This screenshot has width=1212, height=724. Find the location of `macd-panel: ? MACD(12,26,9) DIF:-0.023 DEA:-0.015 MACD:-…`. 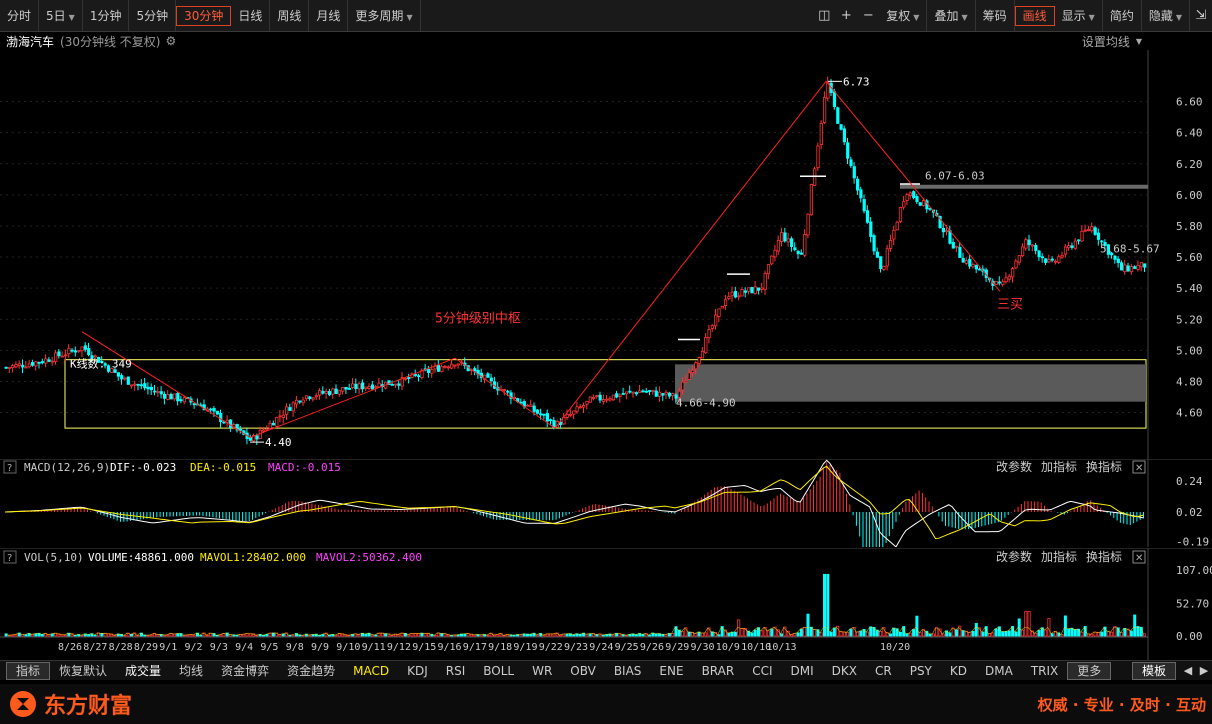

macd-panel: ? MACD(12,26,9) DIF:-0.023 DEA:-0.015 MACD:-… is located at coordinates (606, 503).